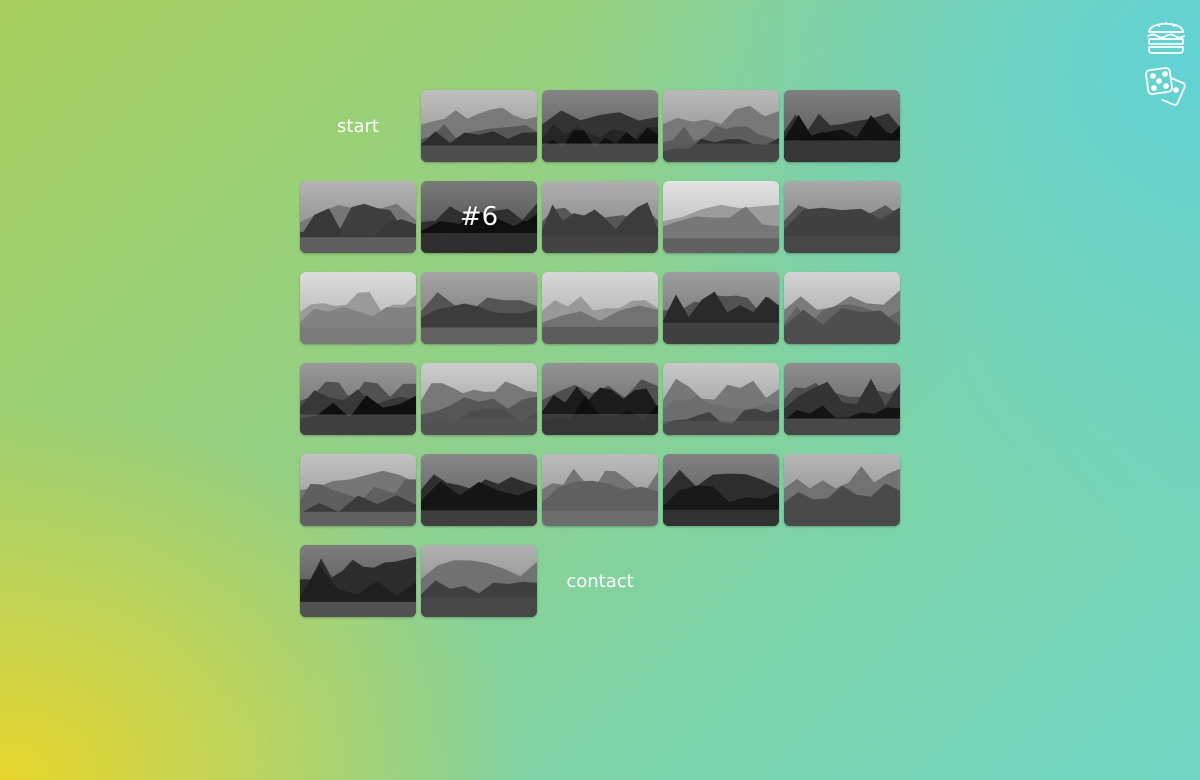  I want to click on photo-tile-valley-mist, so click(721, 126).